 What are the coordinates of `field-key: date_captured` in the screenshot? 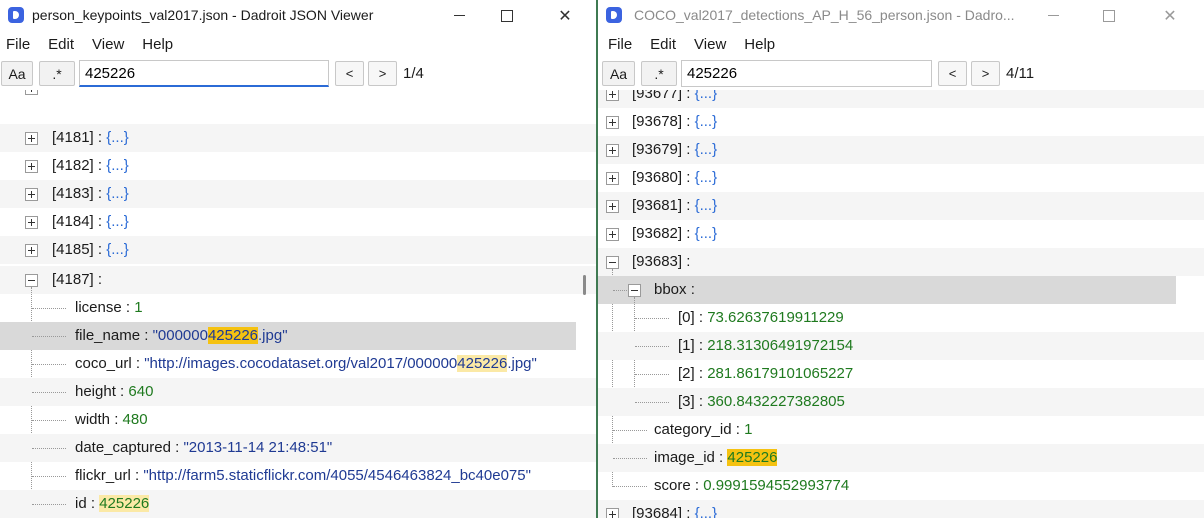 It's located at (123, 447).